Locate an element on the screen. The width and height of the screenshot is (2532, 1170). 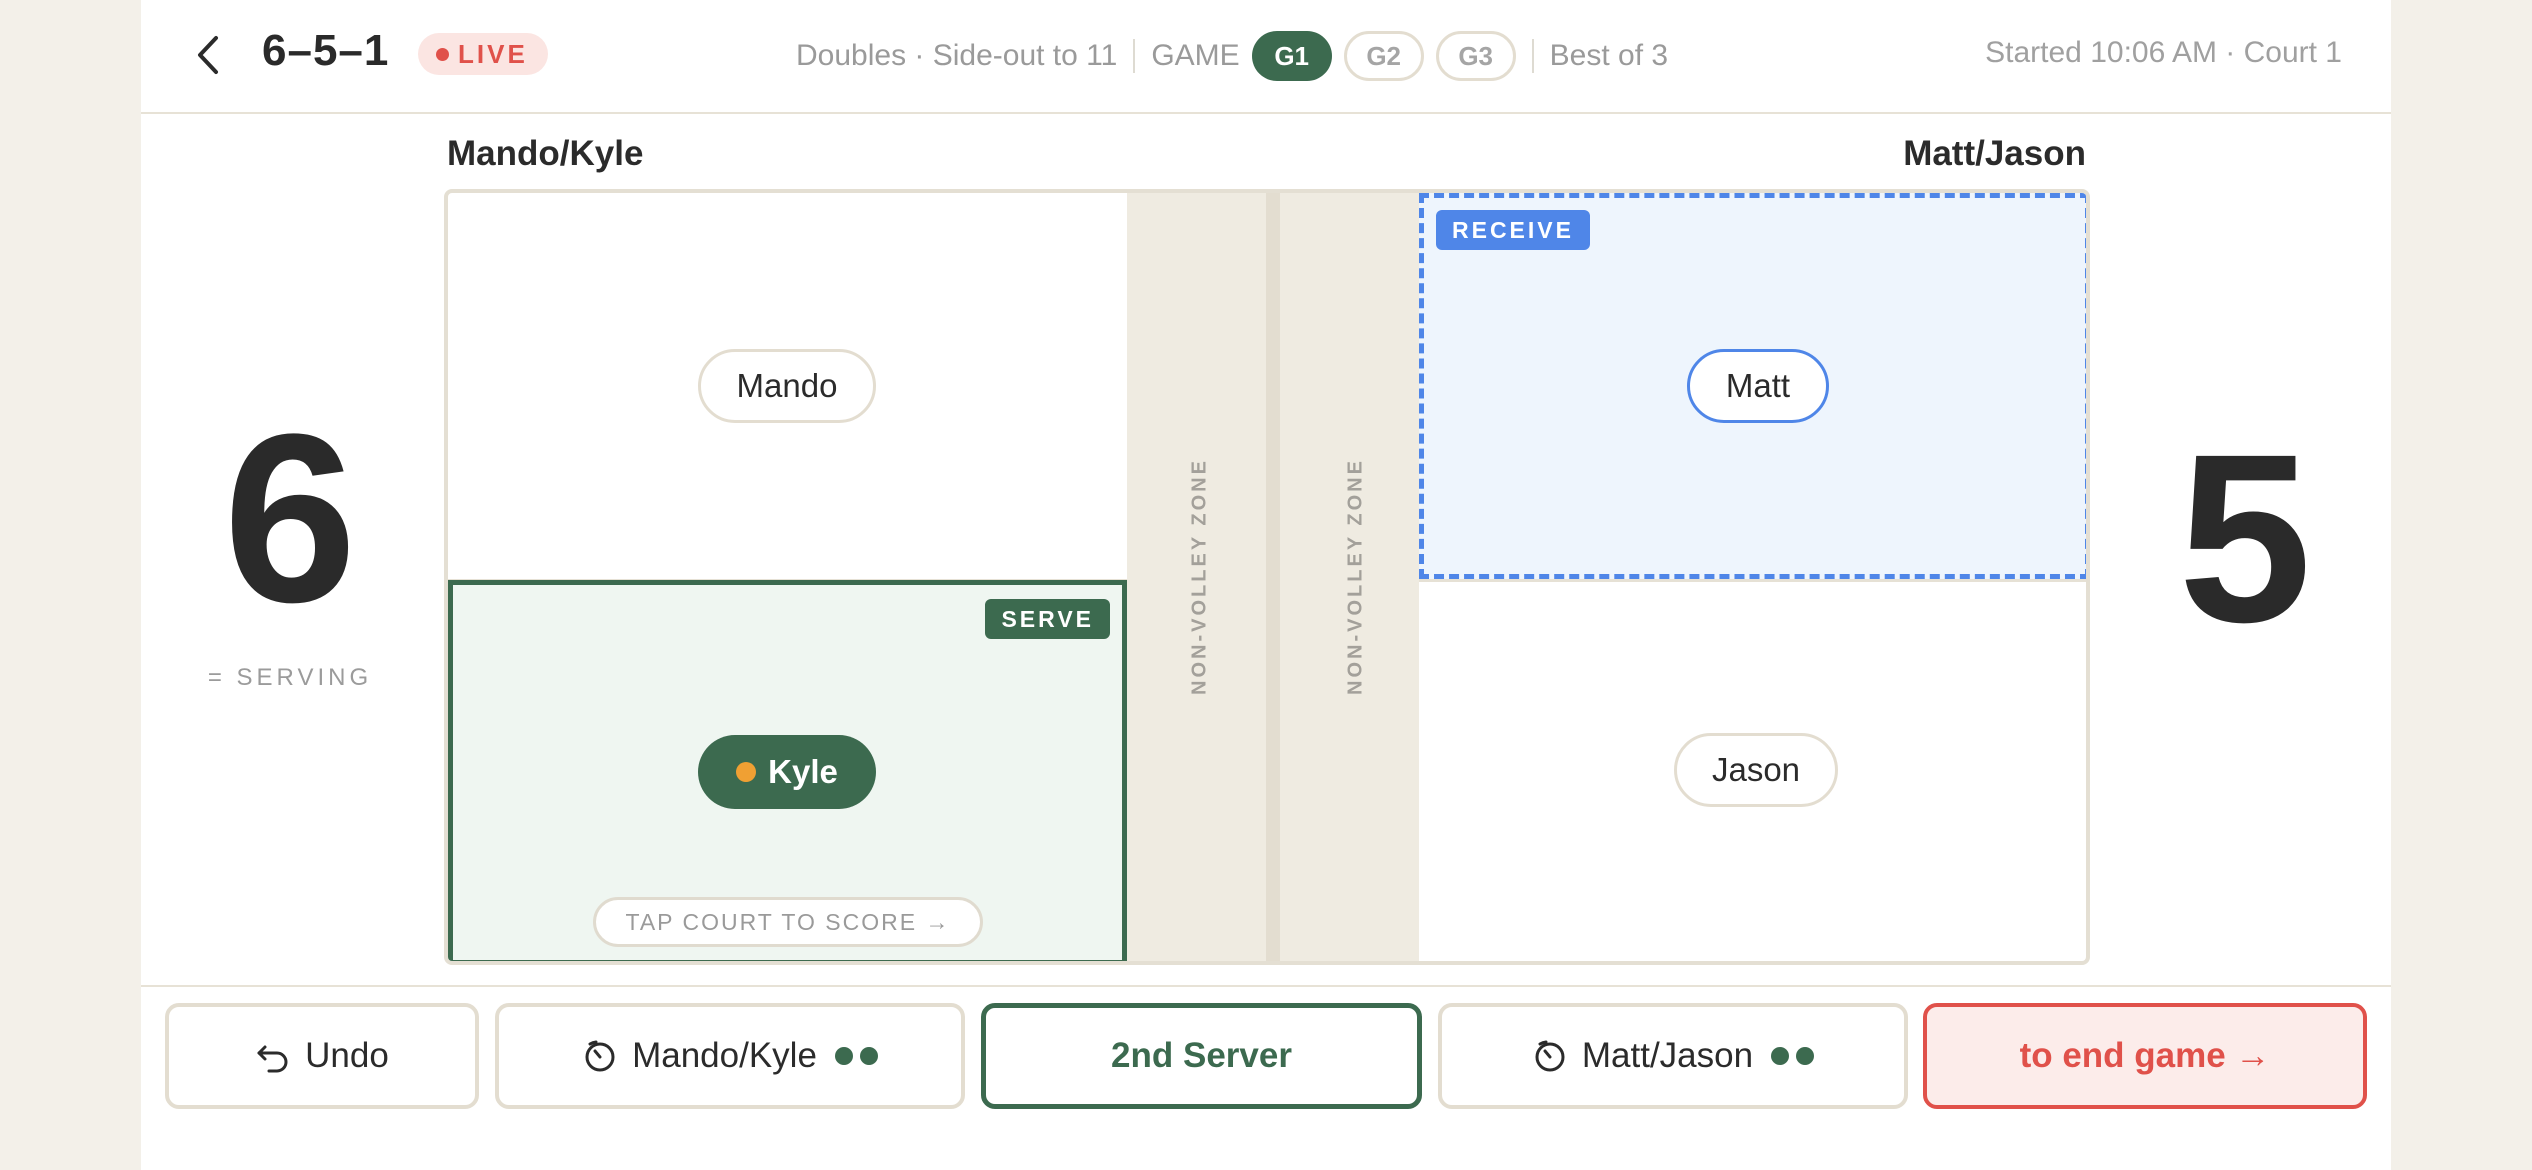
nvz-label-left: NON-VOLLEY ZONE is located at coordinates (1199, 576).